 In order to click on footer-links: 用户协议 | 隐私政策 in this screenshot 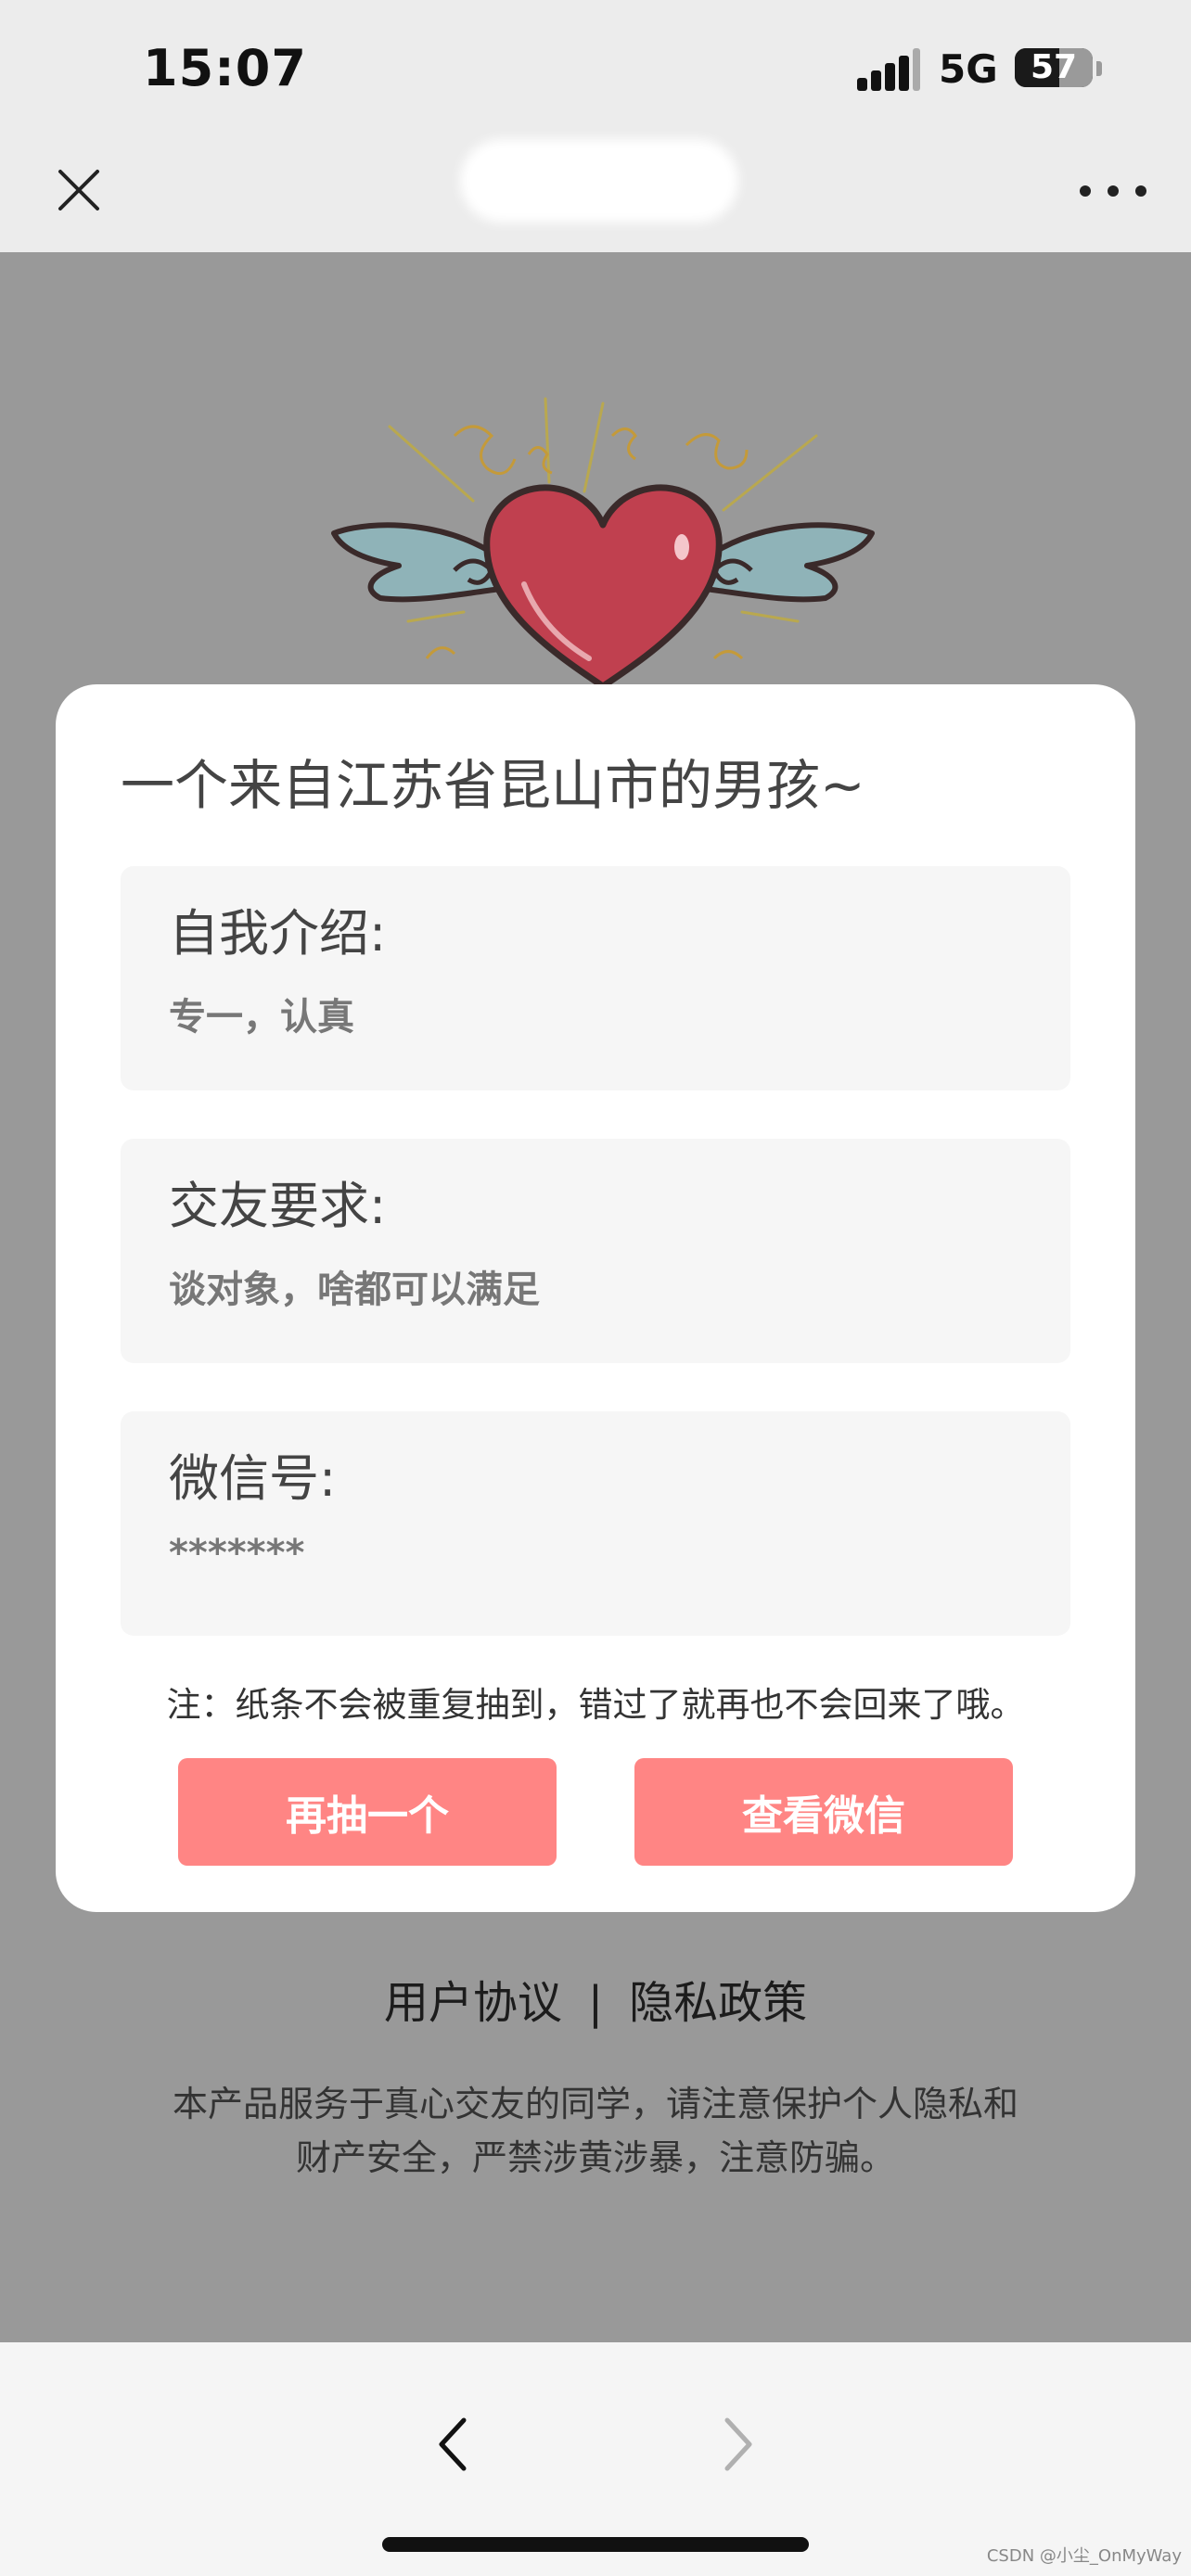, I will do `click(595, 1998)`.